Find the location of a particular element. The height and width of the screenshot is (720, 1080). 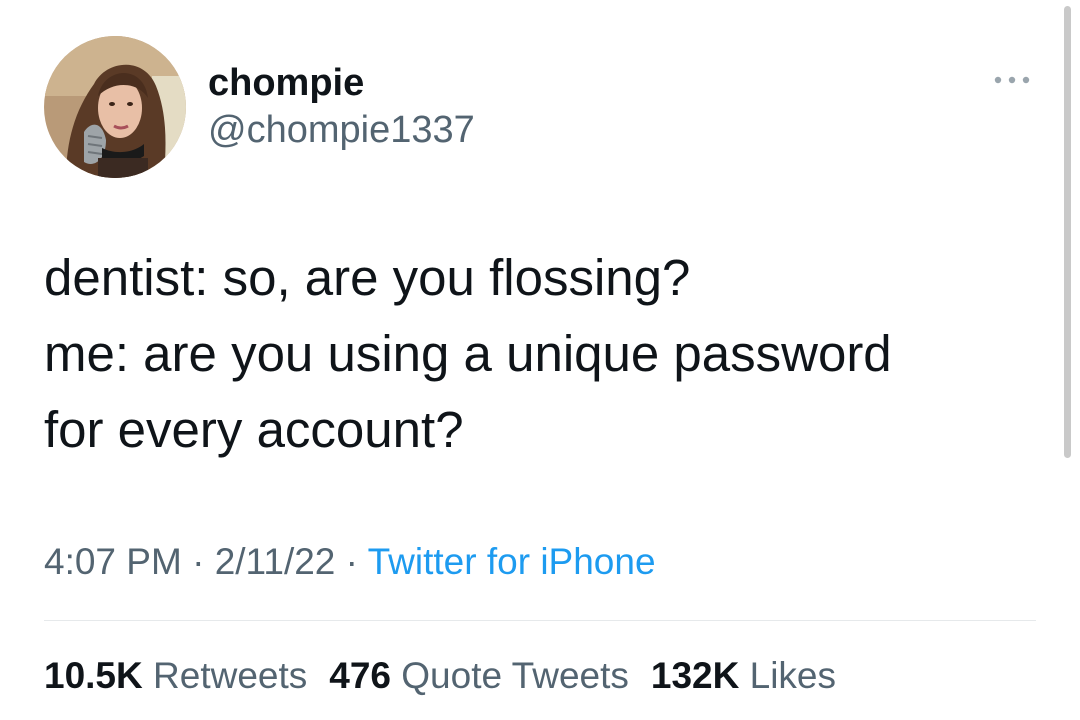

more-horizontal-icon is located at coordinates (1012, 80).